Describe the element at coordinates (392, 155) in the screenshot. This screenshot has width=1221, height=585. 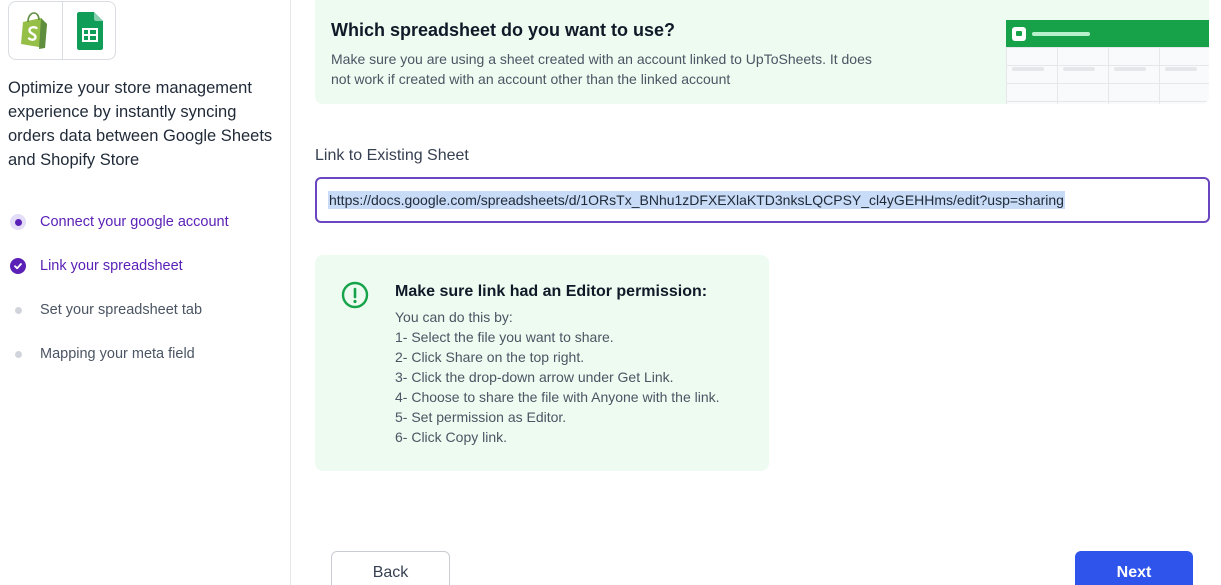
I see `link-field-label: Link to Existing Sheet` at that location.